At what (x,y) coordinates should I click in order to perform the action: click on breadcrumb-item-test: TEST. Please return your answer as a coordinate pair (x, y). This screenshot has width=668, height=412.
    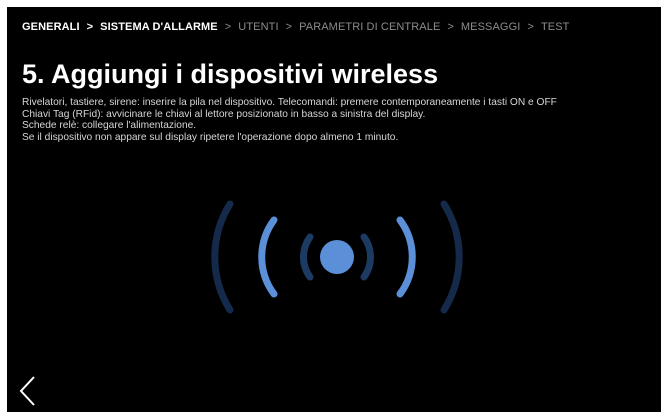
    Looking at the image, I should click on (555, 27).